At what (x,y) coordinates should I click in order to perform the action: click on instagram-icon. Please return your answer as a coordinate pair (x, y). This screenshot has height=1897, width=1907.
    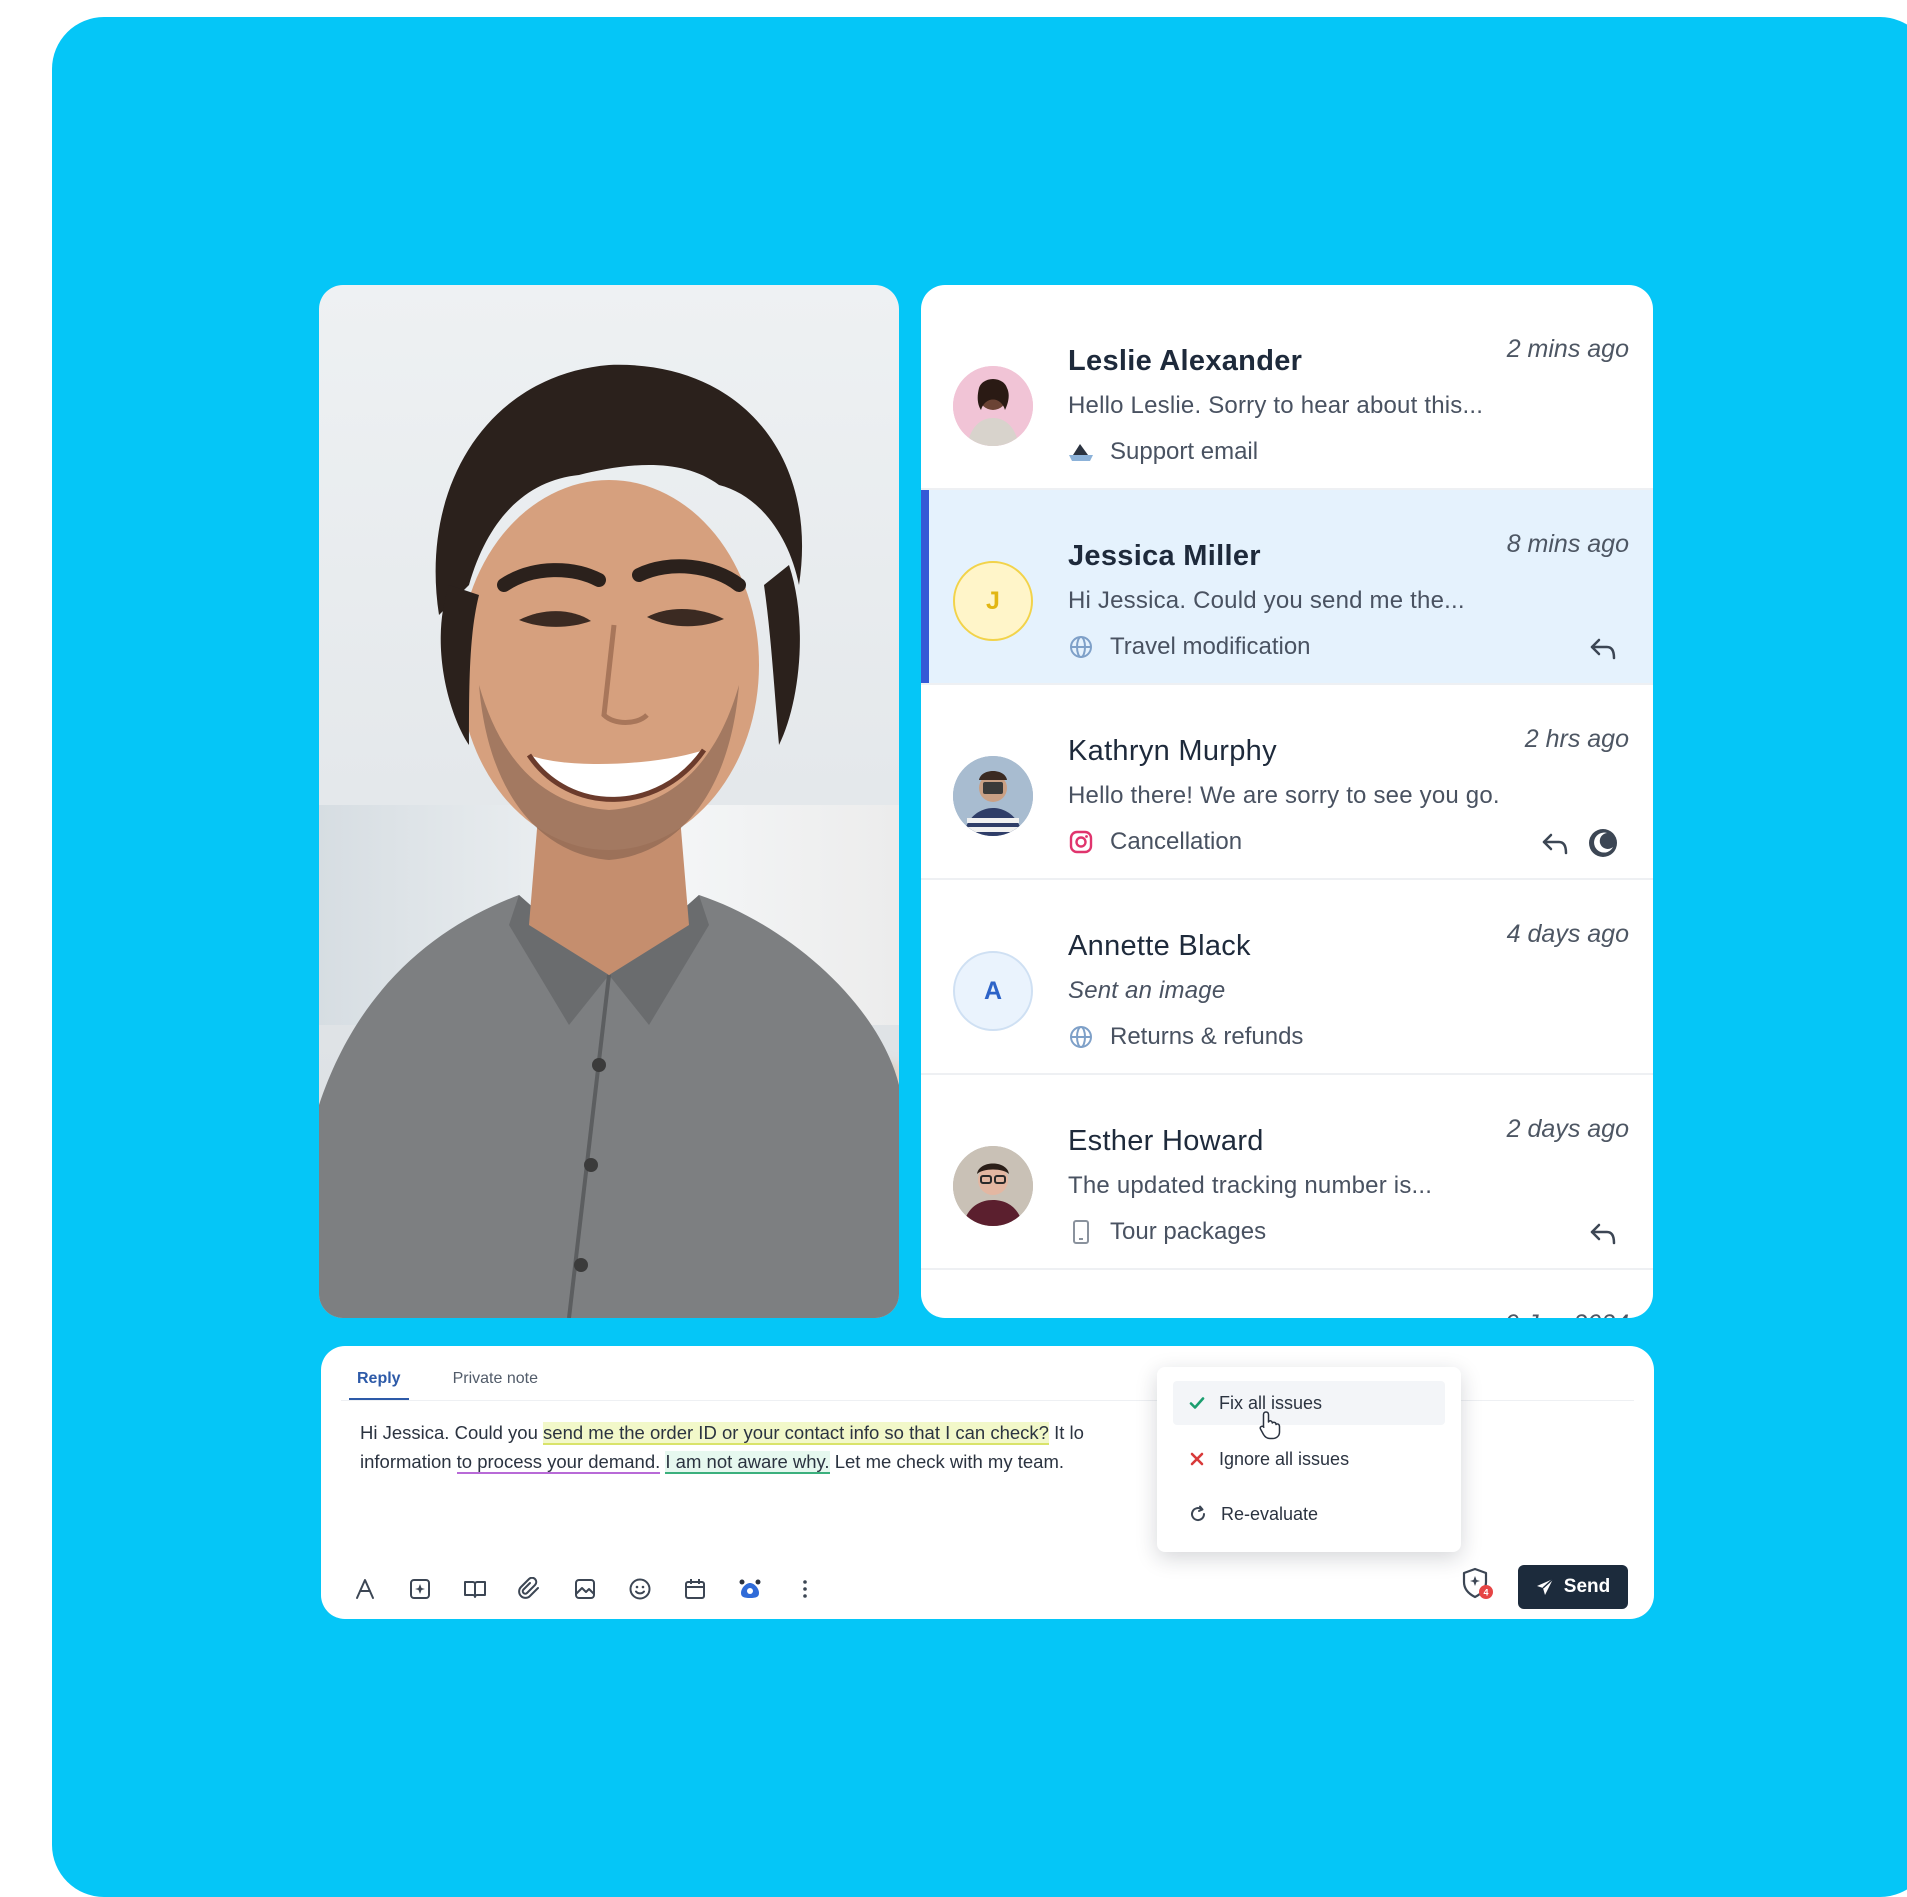
    Looking at the image, I should click on (1081, 842).